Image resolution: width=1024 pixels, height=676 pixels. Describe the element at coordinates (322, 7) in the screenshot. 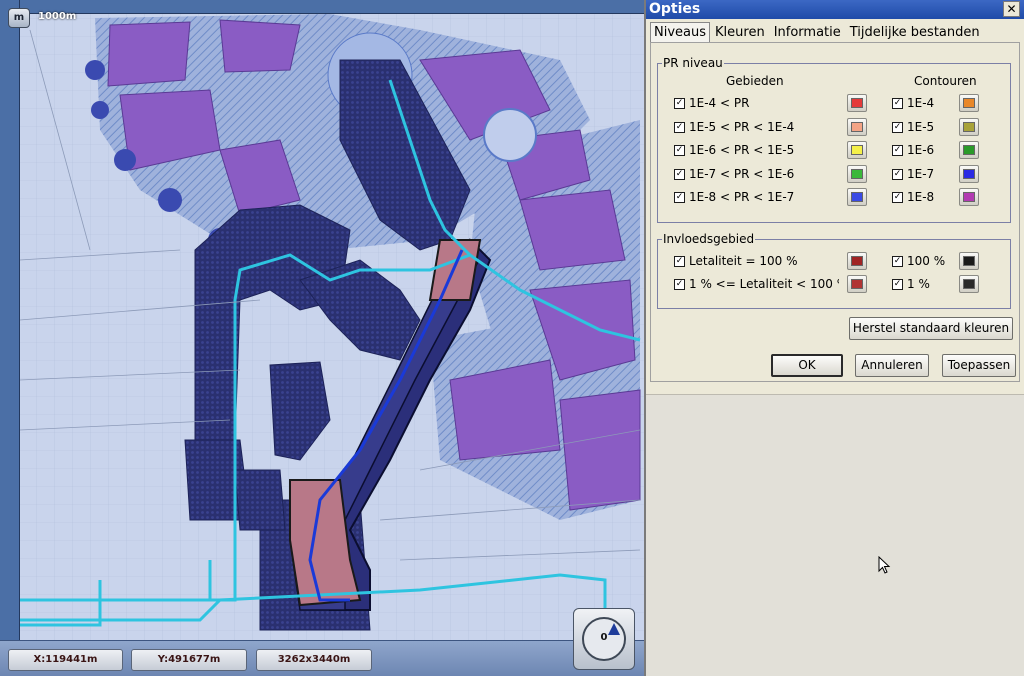

I see `ruler-top` at that location.